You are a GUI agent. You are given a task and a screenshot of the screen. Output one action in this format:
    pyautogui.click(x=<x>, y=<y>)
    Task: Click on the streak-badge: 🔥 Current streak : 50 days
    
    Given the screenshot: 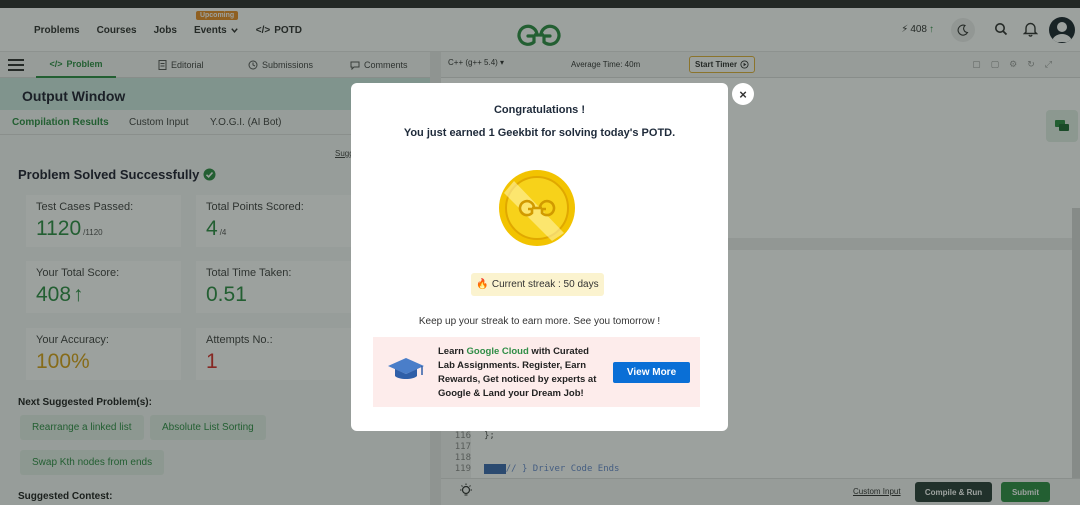 What is the action you would take?
    pyautogui.click(x=537, y=284)
    